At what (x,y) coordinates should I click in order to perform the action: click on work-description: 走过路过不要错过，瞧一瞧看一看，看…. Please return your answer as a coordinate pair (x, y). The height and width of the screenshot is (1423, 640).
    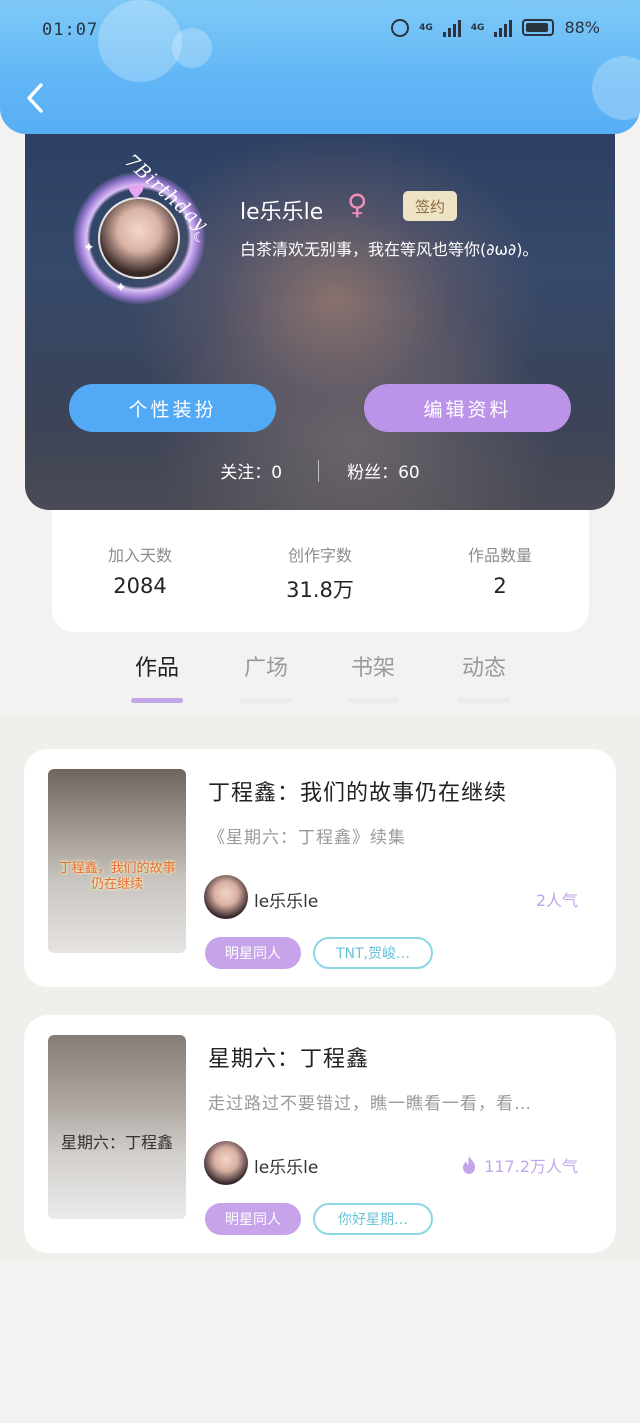
    Looking at the image, I should click on (370, 1104).